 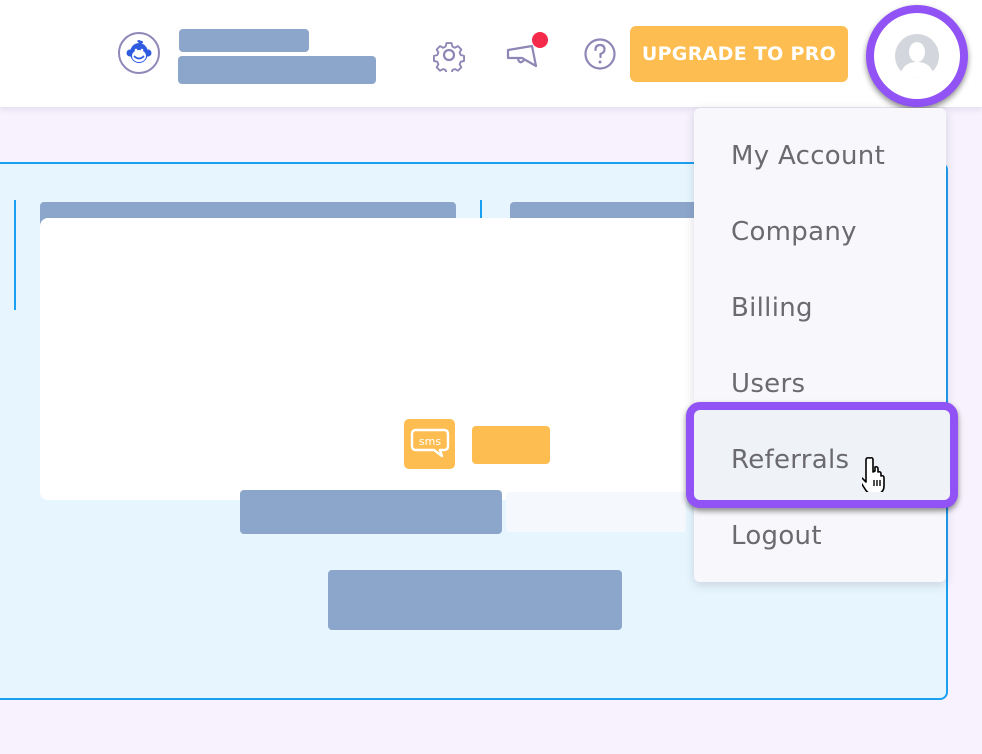 I want to click on account-email-placeholder, so click(x=277, y=70).